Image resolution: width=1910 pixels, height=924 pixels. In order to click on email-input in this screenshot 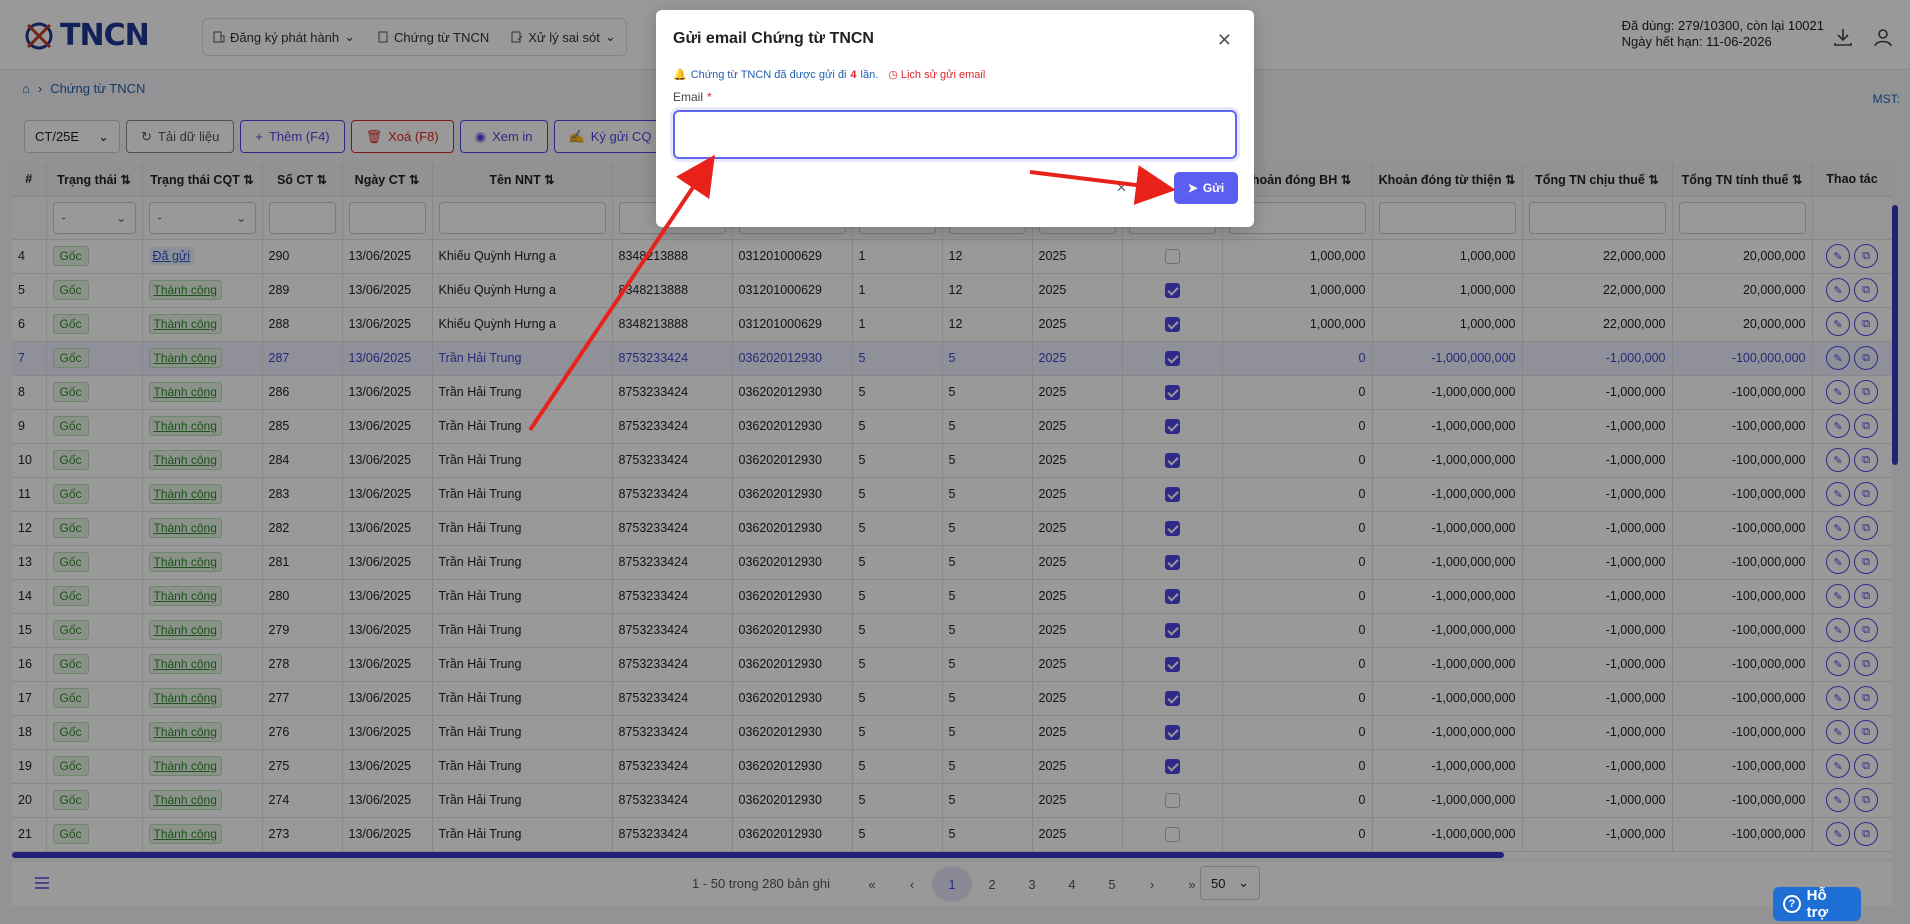, I will do `click(955, 134)`.